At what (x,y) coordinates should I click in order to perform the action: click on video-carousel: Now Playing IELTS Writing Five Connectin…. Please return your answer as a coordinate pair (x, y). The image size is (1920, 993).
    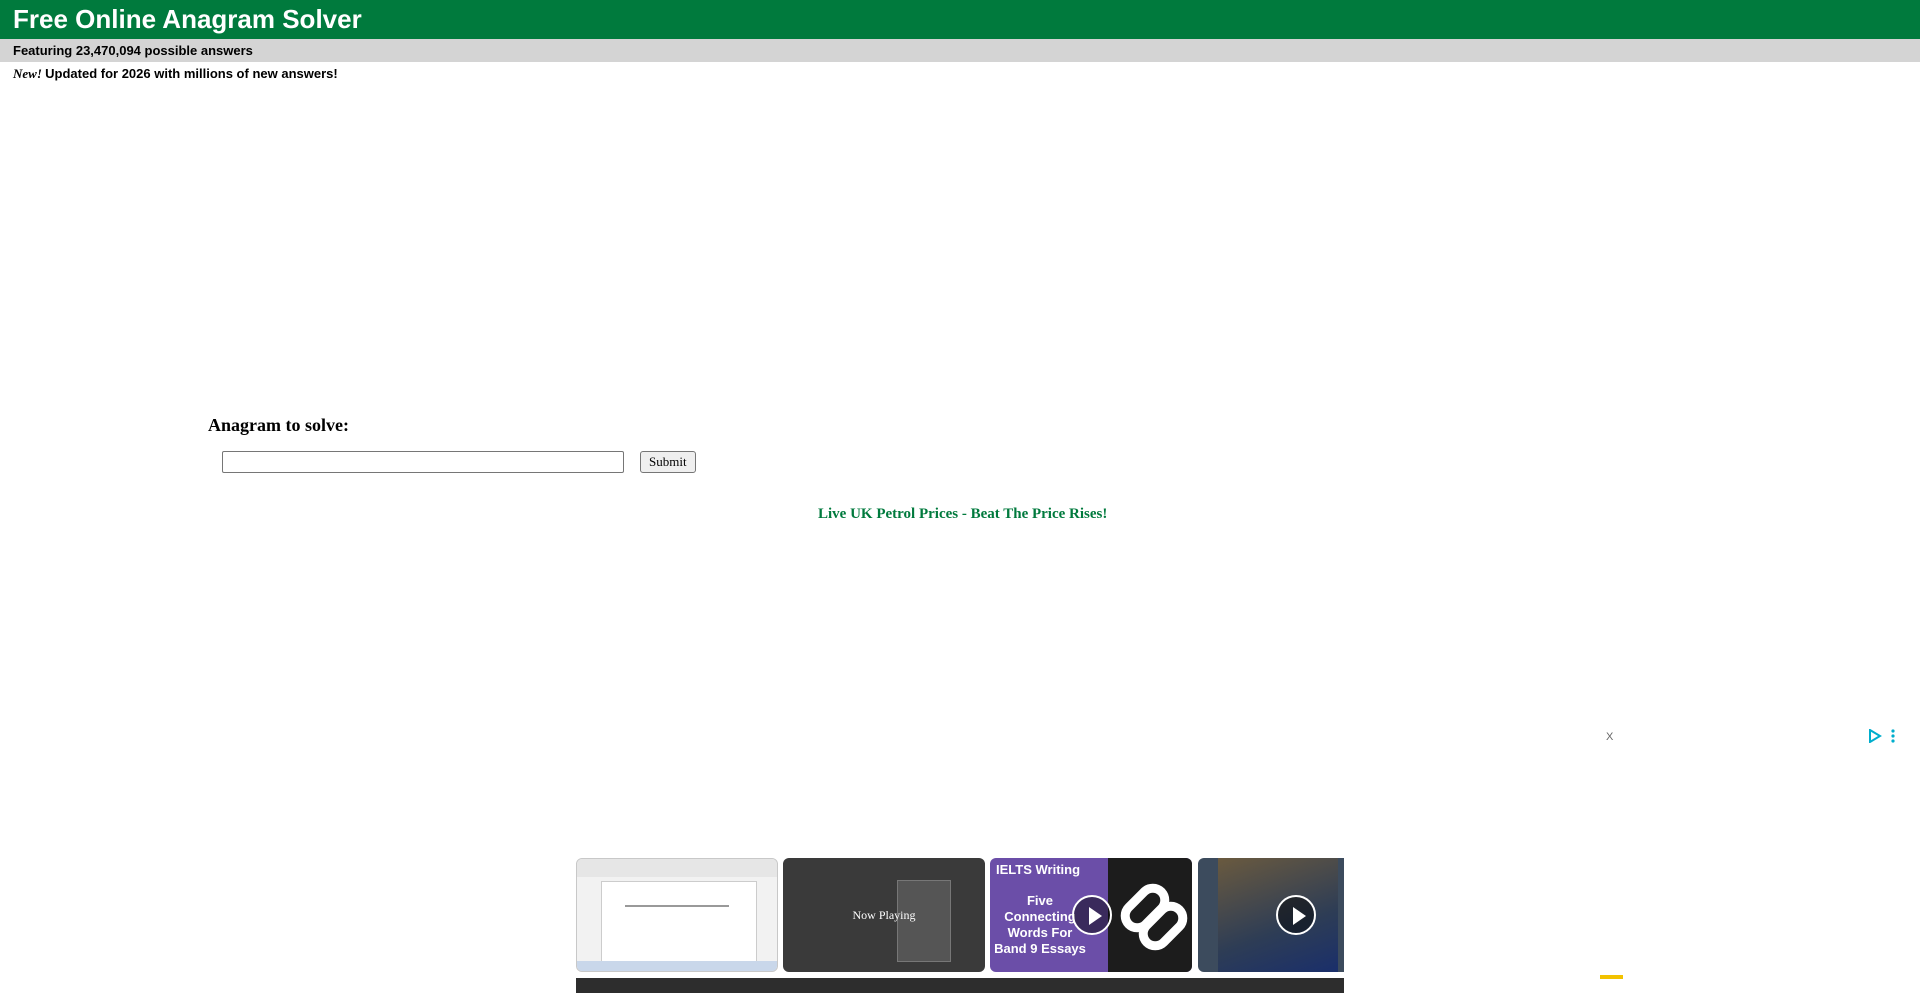
    Looking at the image, I should click on (960, 925).